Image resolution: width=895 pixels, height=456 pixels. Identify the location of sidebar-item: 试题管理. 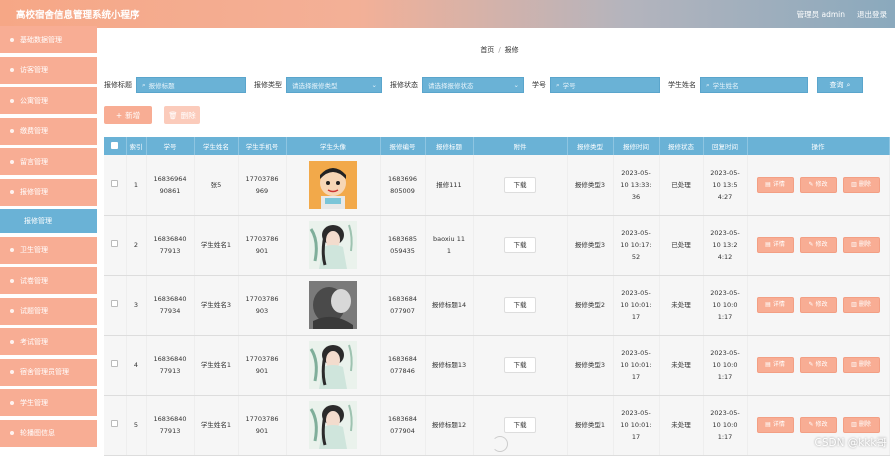
(48, 311).